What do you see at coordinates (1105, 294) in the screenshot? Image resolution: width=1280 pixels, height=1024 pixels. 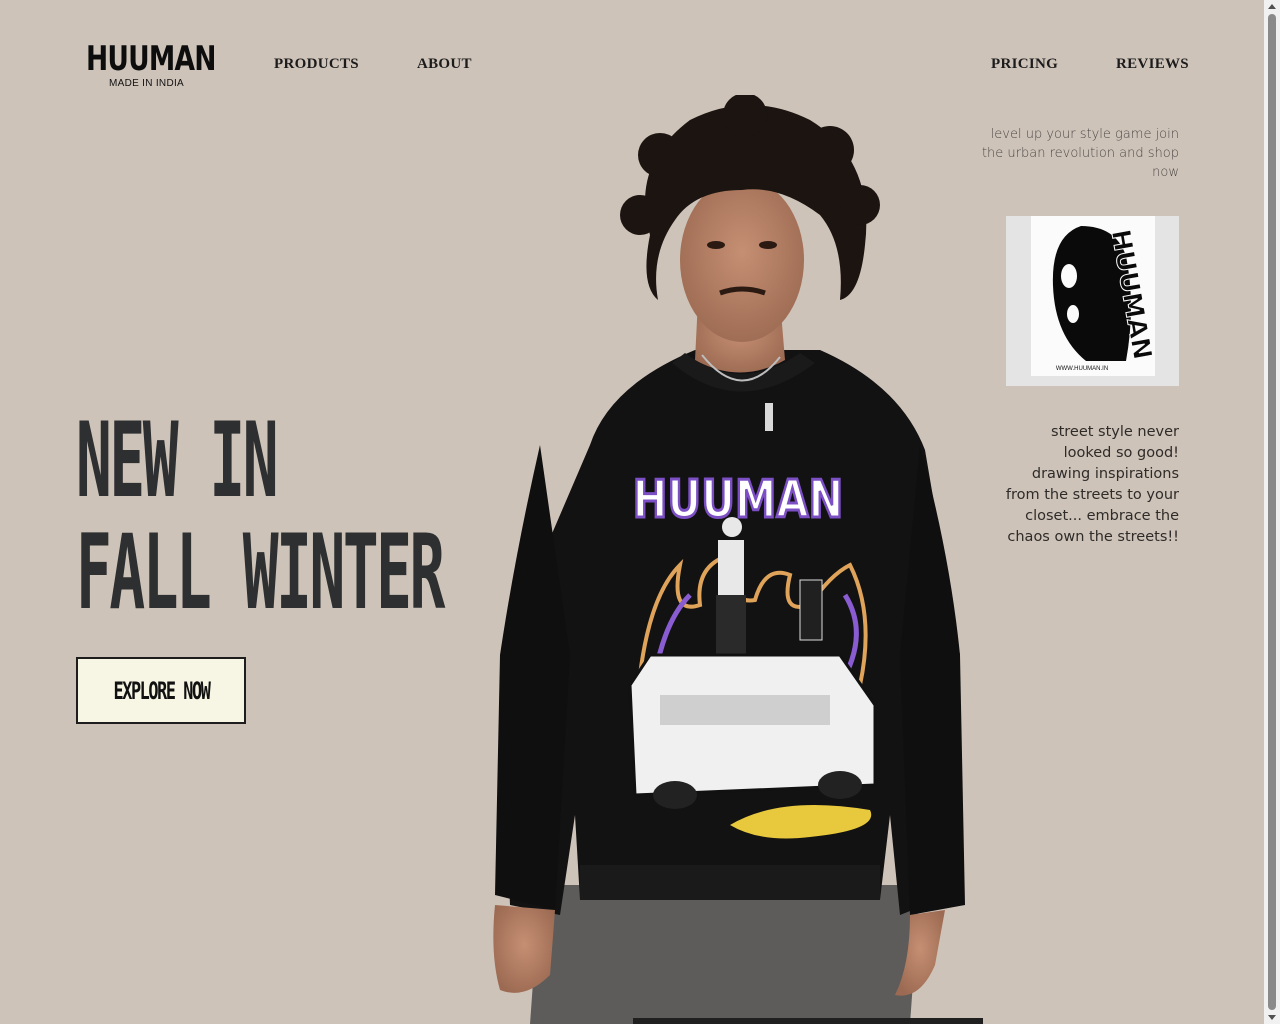 I see `balaclava-icon: HUUMAN` at bounding box center [1105, 294].